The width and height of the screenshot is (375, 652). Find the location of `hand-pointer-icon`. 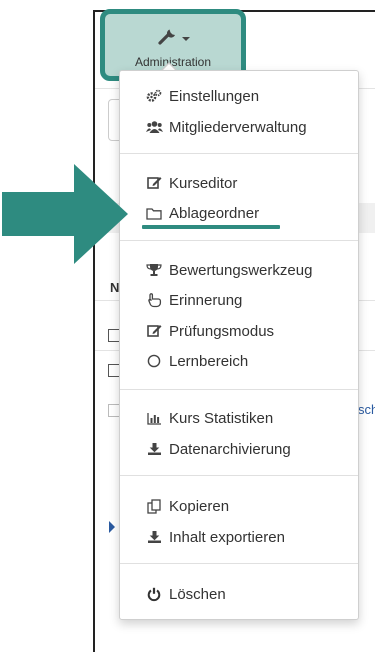

hand-pointer-icon is located at coordinates (154, 300).